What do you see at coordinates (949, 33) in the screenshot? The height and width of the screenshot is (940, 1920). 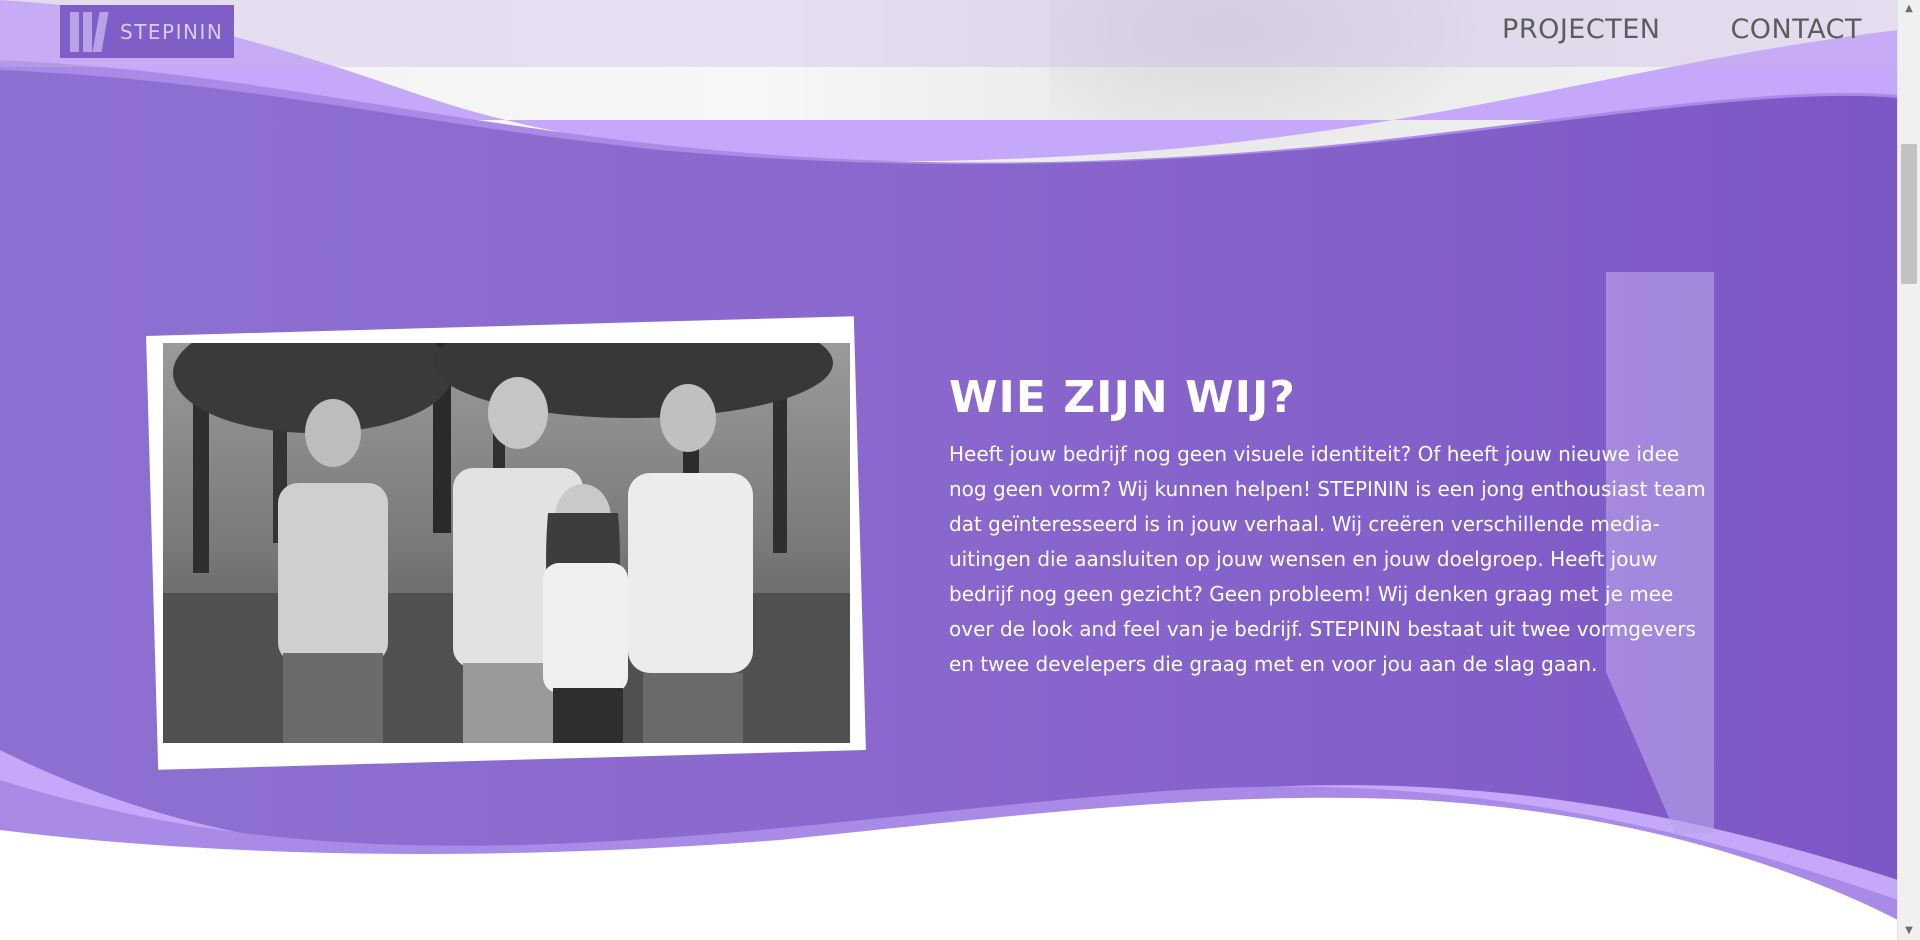 I see `site-header: STEPININ PROJECTEN CONTACT` at bounding box center [949, 33].